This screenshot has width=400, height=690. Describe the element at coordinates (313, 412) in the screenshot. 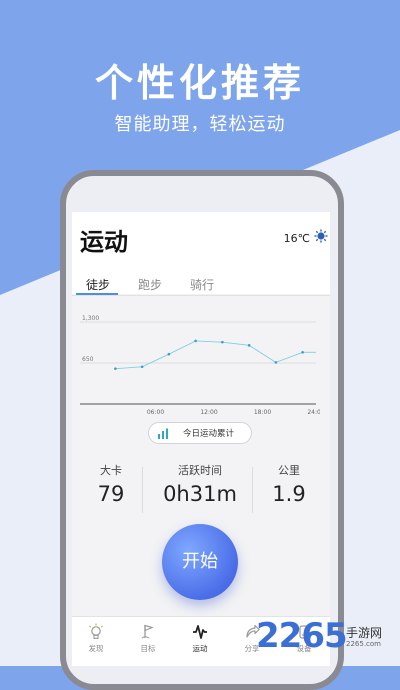

I see `x-tick-label: 24:00` at that location.